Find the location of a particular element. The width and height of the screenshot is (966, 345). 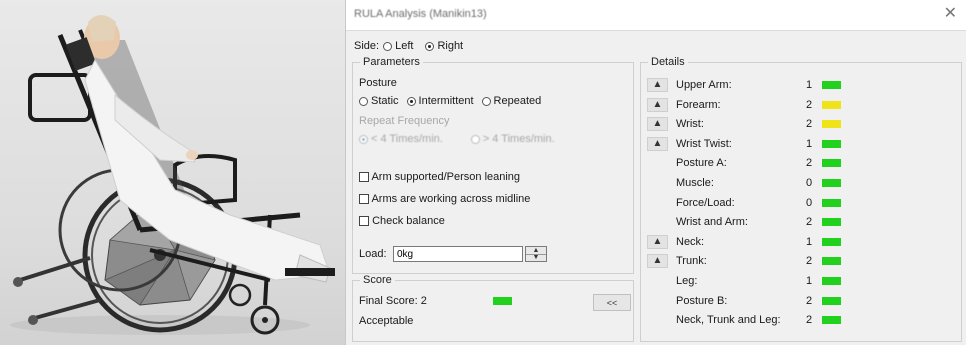

score-group: Score Final Score: 2 Acceptable << is located at coordinates (493, 308).